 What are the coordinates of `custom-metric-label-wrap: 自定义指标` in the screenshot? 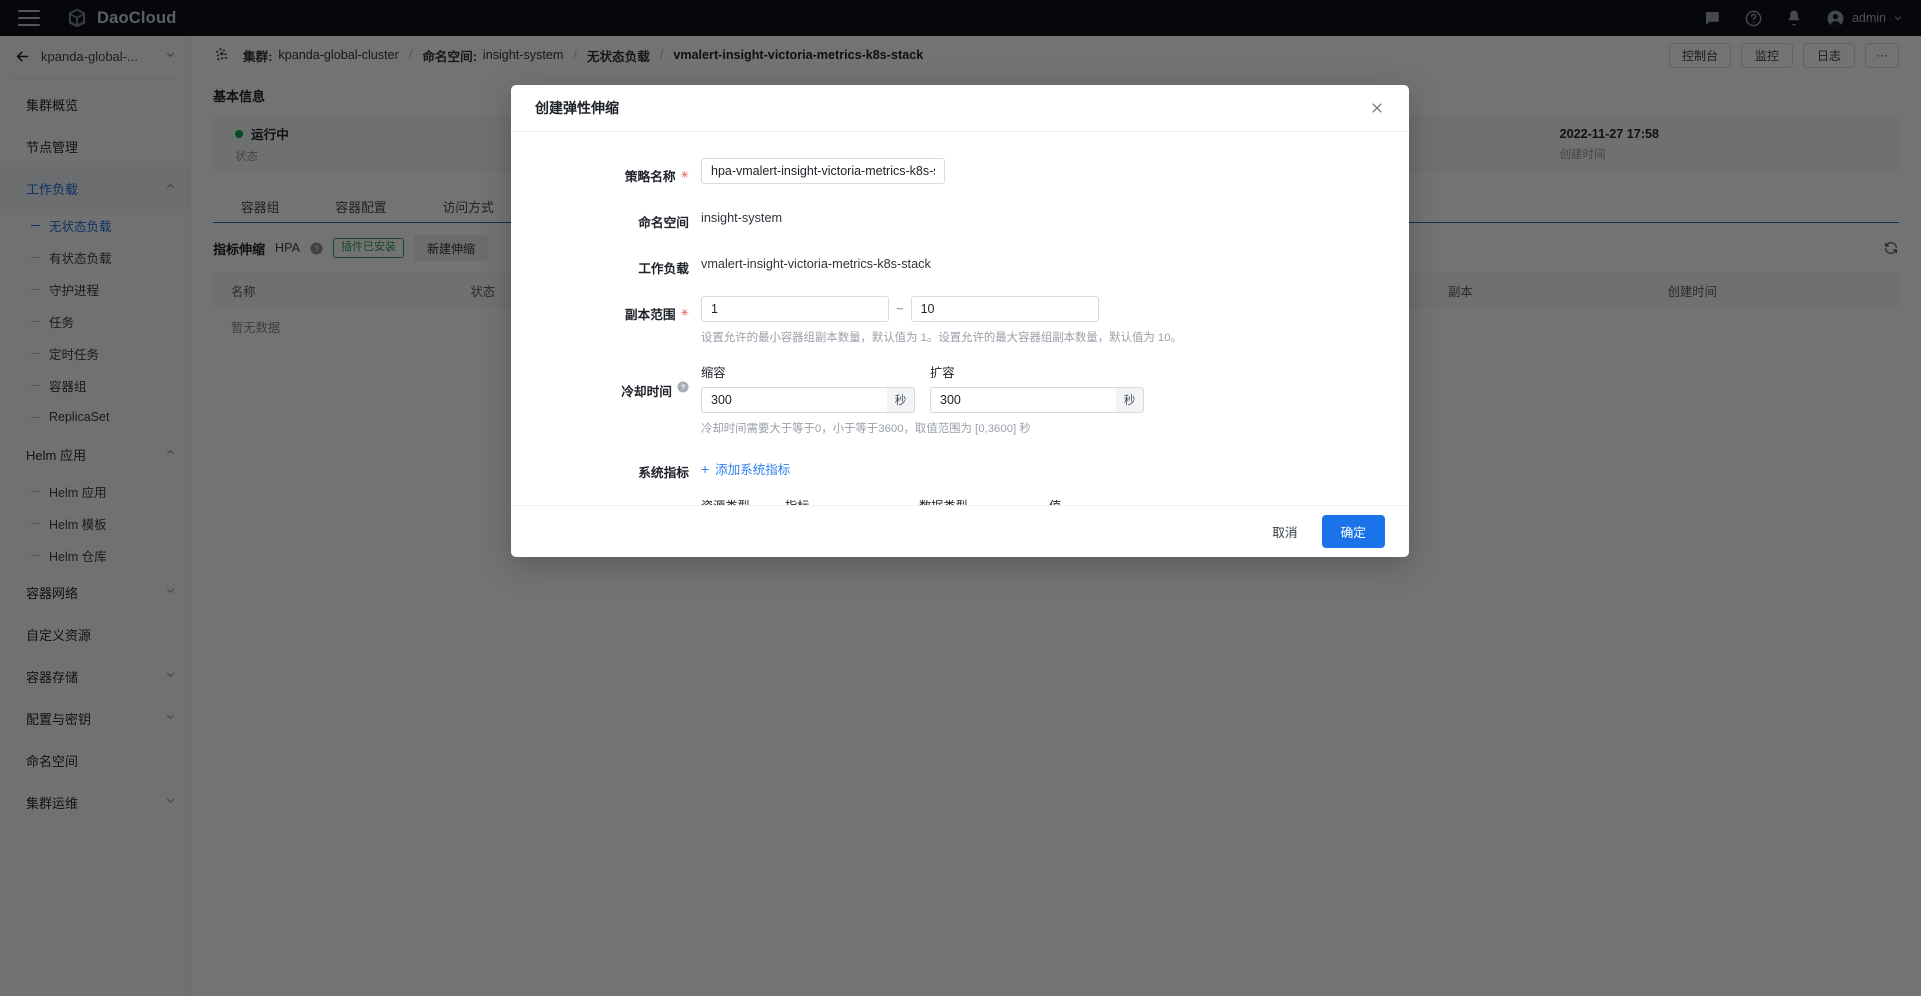 It's located at (606, 500).